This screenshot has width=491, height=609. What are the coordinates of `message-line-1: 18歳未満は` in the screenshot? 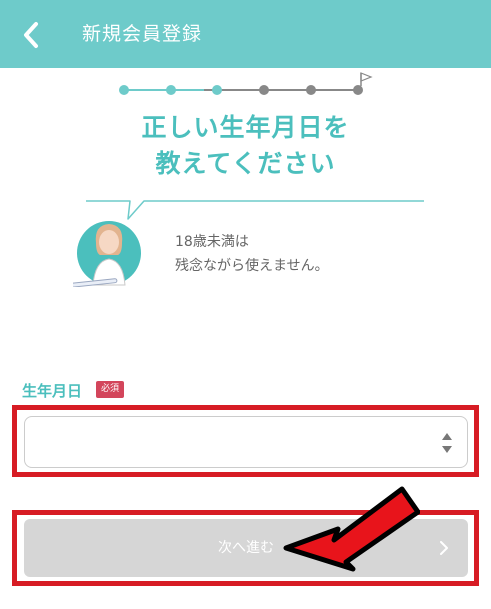 It's located at (212, 242).